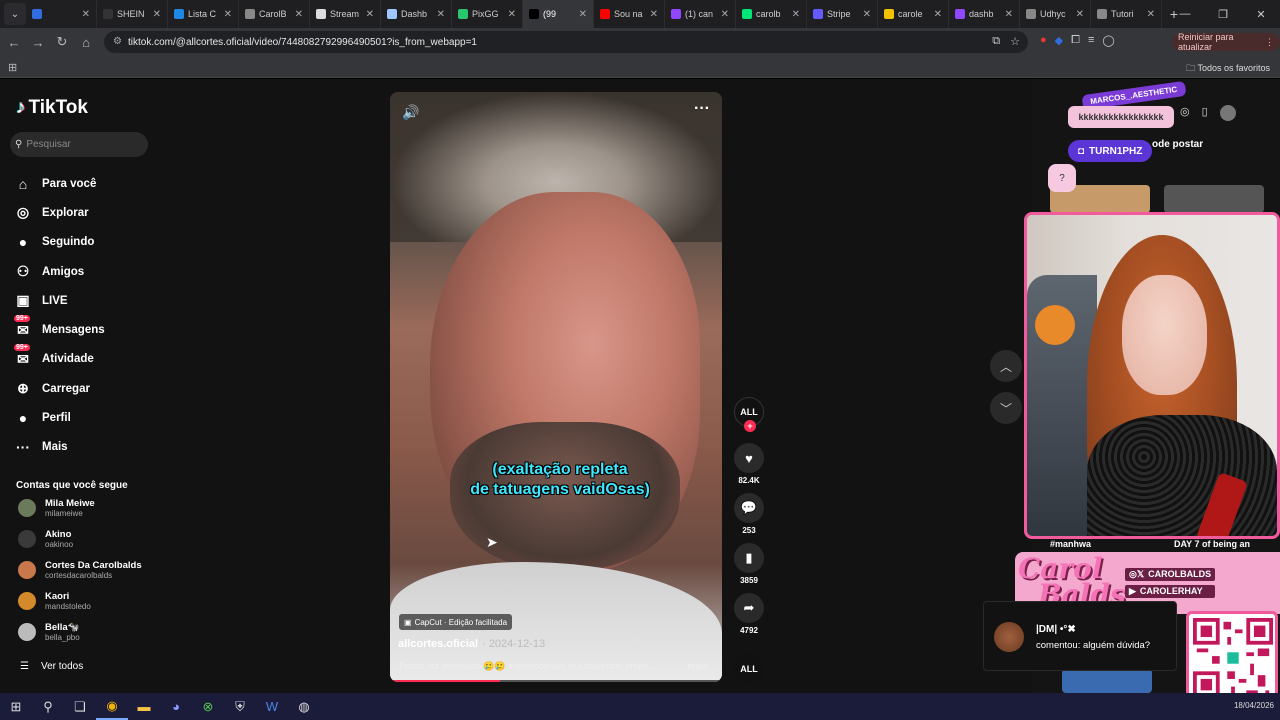  What do you see at coordinates (1185, 113) in the screenshot?
I see `cast-icon: ◎` at bounding box center [1185, 113].